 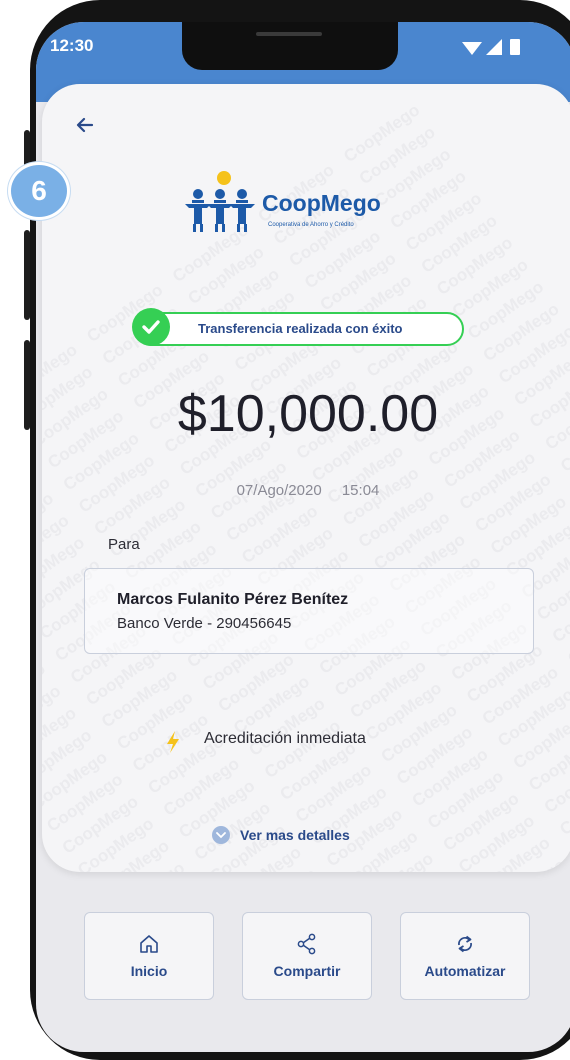 What do you see at coordinates (279, 490) in the screenshot?
I see `transfer-date: 07/Ago/2020` at bounding box center [279, 490].